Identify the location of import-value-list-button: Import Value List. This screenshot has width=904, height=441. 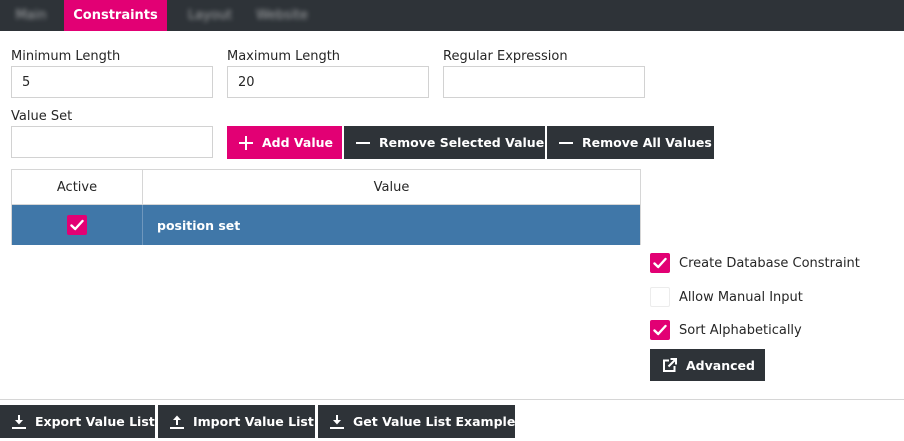
(236, 421).